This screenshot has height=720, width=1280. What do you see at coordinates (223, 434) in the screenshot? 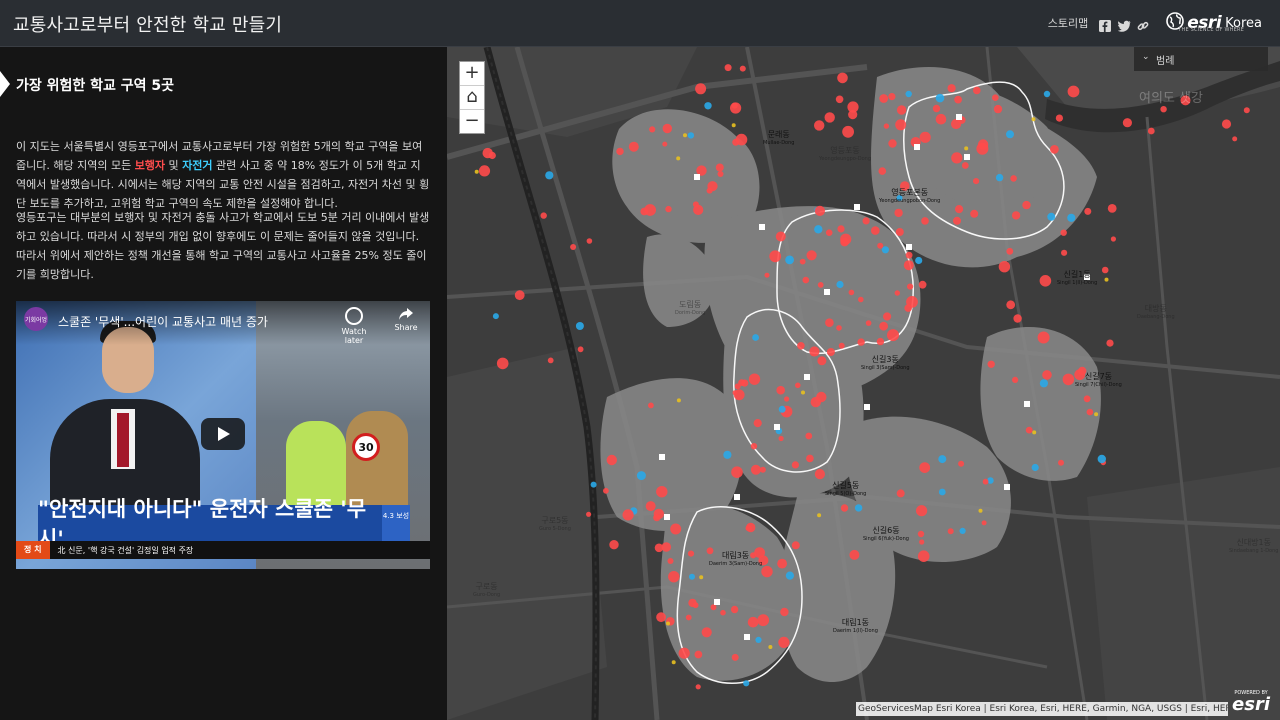
I see `play-button-icon` at bounding box center [223, 434].